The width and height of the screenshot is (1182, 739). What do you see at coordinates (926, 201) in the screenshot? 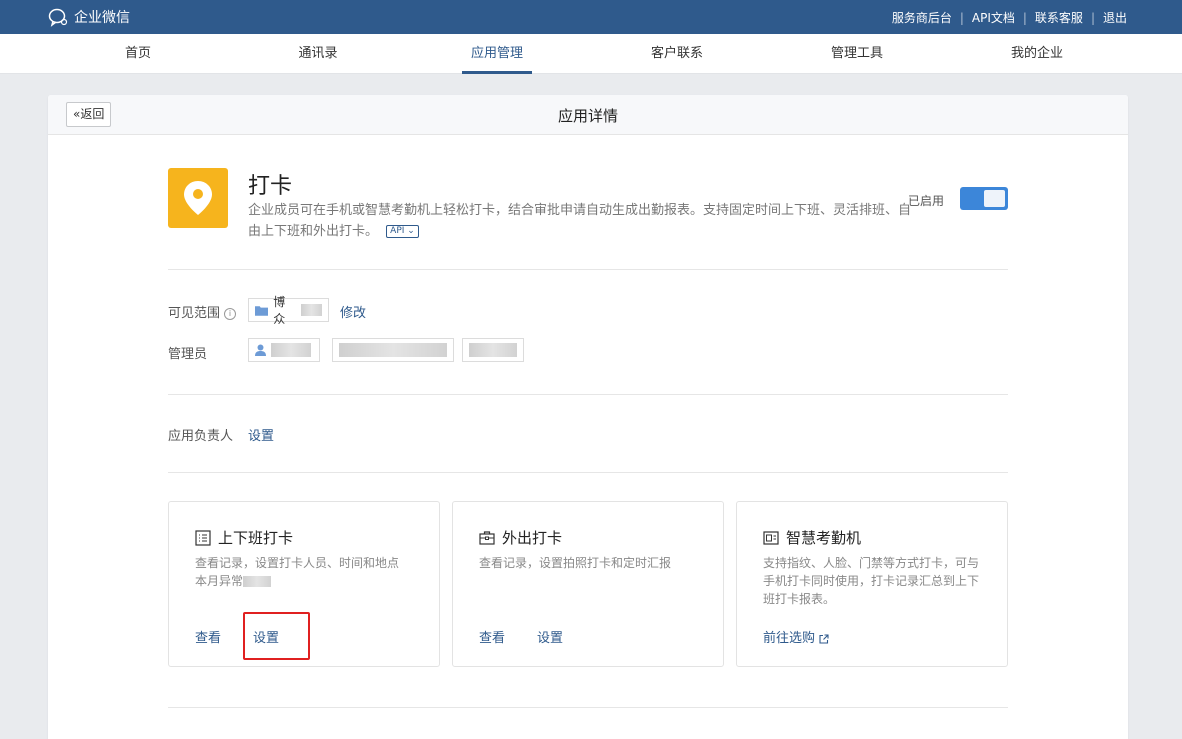
I see `status-label: 已启用` at bounding box center [926, 201].